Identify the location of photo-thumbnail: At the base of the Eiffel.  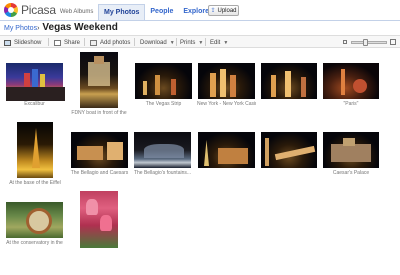
(35, 153).